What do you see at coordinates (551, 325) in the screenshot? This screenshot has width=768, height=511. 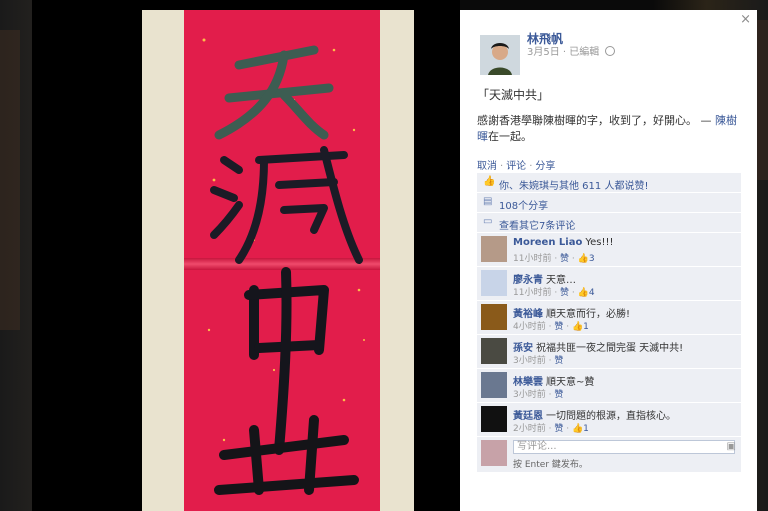 I see `comment-meta: 4小时前 · 赞 · 👍1` at bounding box center [551, 325].